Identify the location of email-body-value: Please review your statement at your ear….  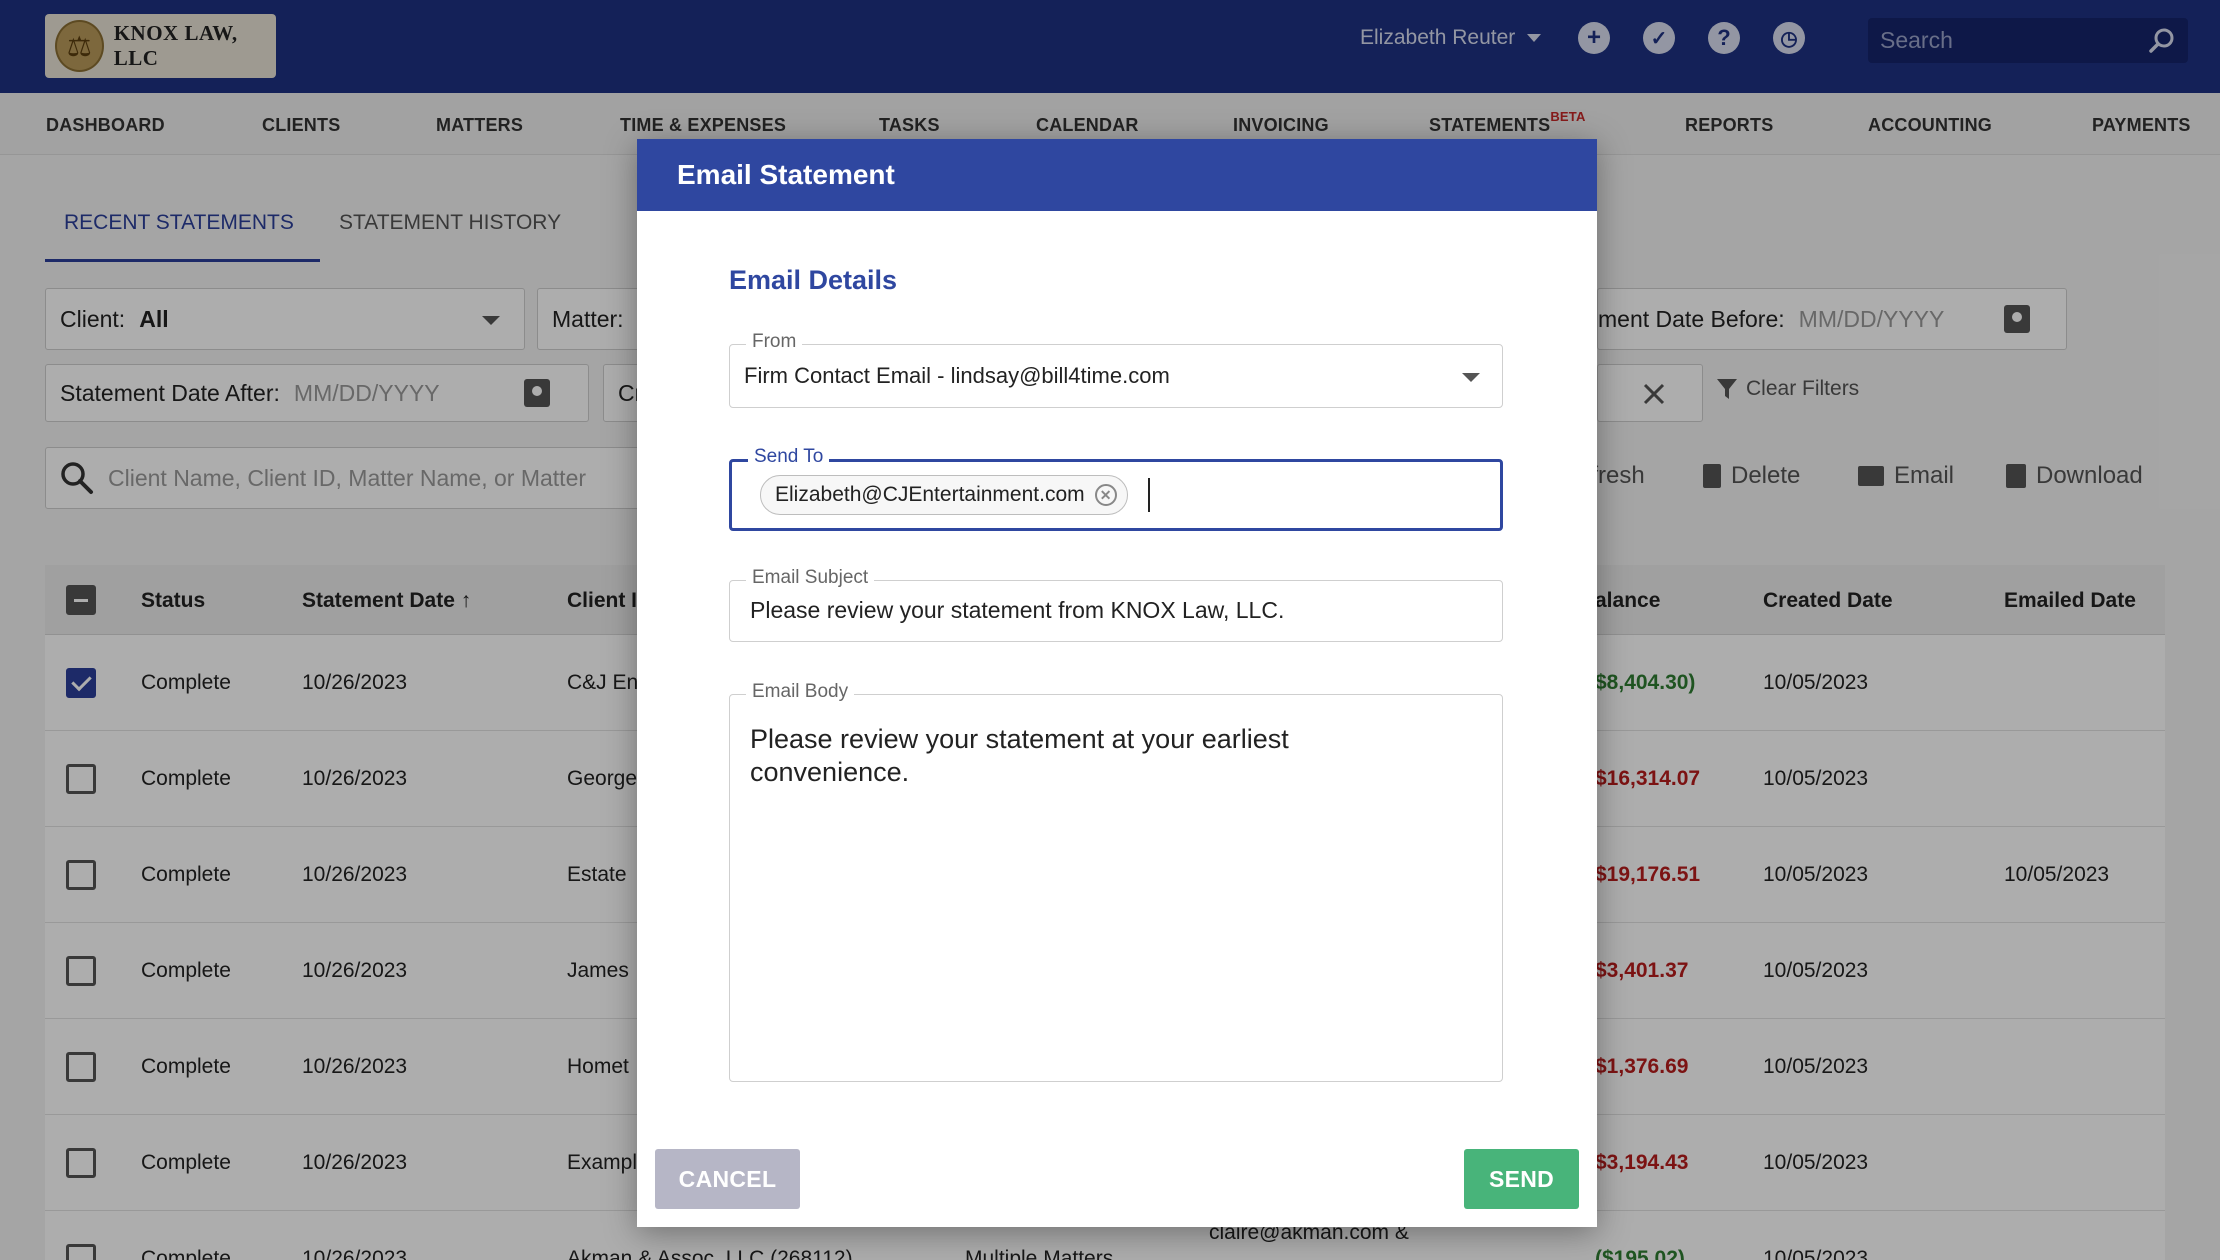
(1019, 755).